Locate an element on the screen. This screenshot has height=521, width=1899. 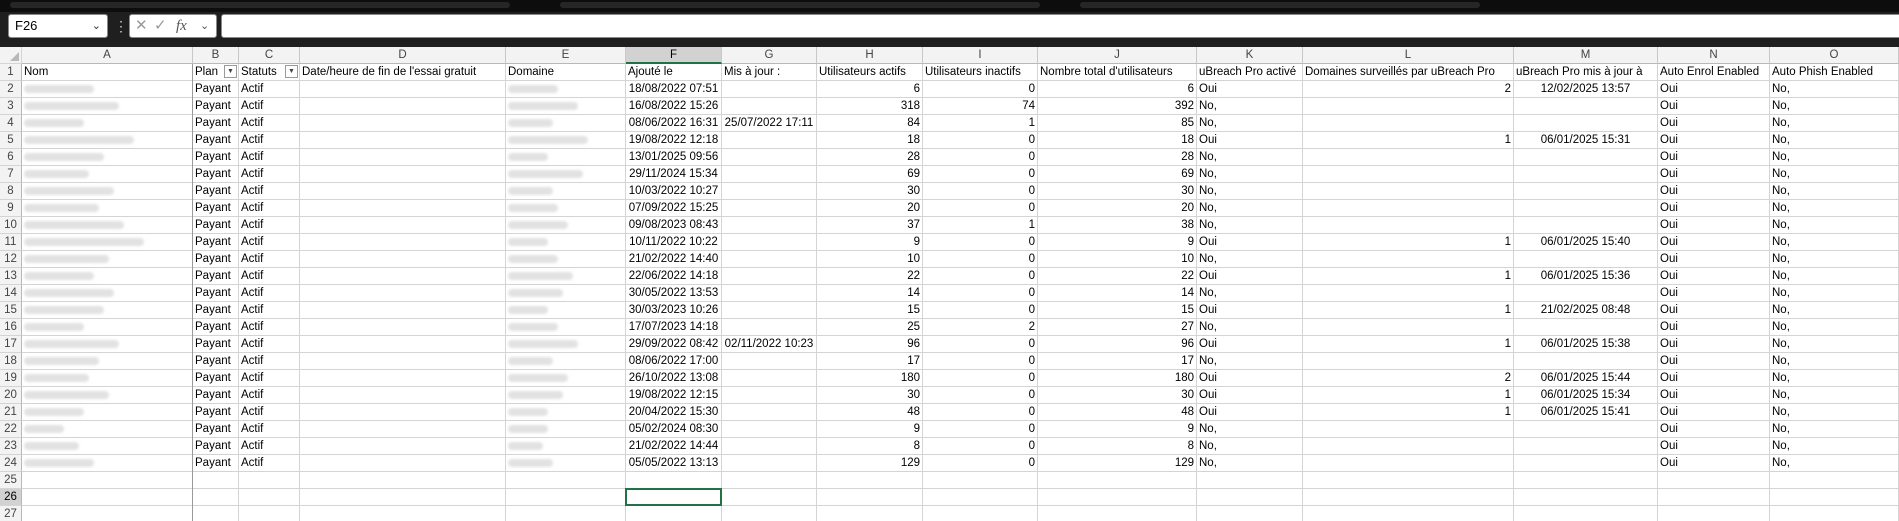
row-header-23: 23 is located at coordinates (11, 446).